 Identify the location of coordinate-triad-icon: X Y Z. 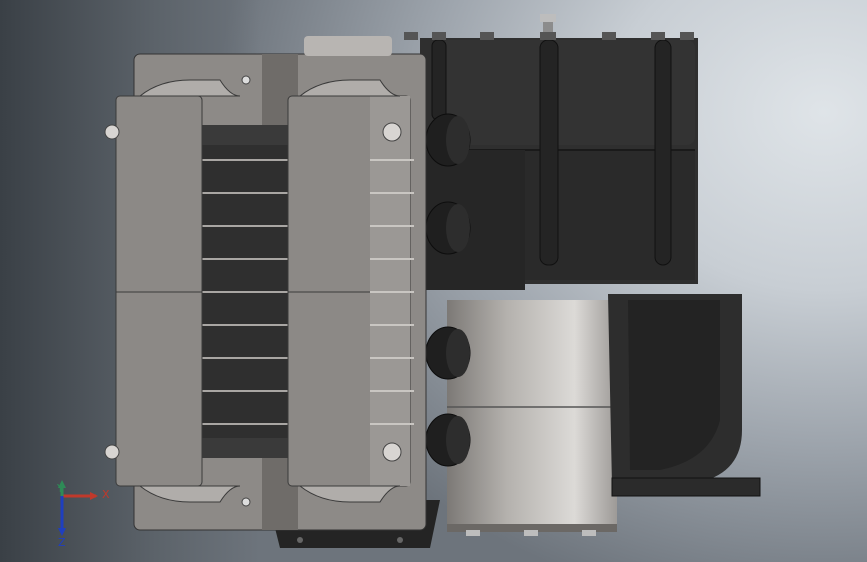
(83, 514).